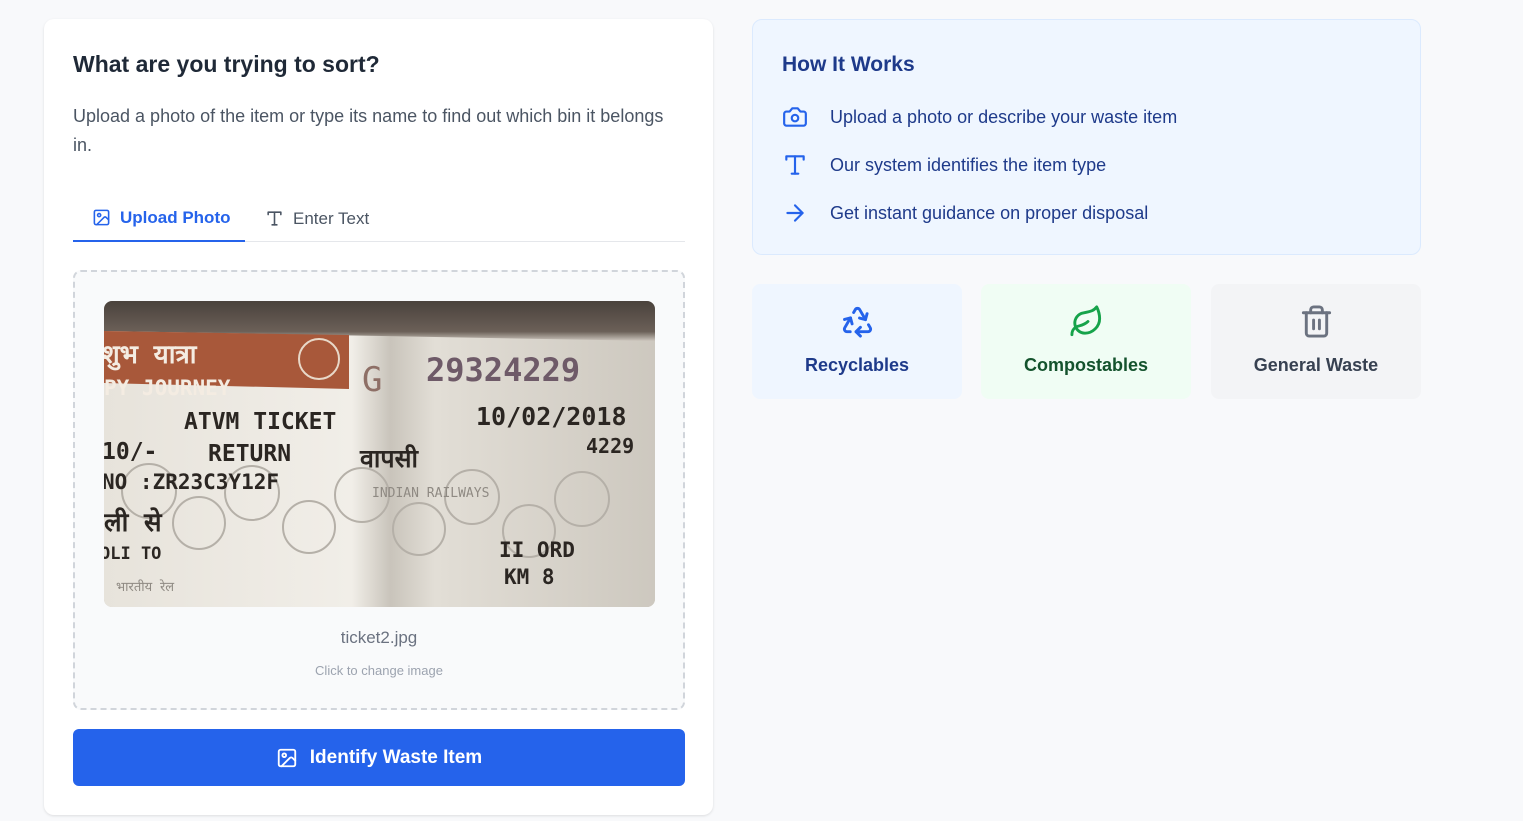  What do you see at coordinates (226, 64) in the screenshot?
I see `sort-card-title: What are you trying to sort?` at bounding box center [226, 64].